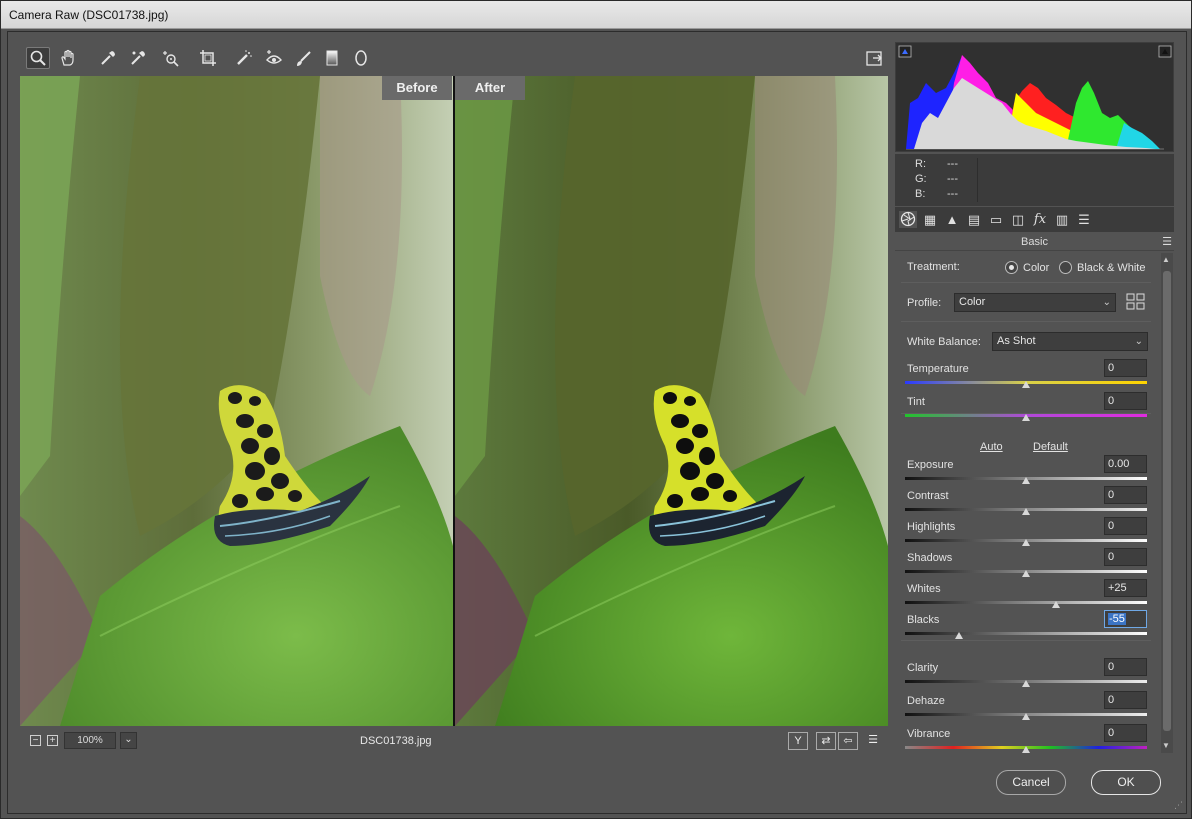 Image resolution: width=1192 pixels, height=819 pixels. What do you see at coordinates (1026, 511) in the screenshot?
I see `contrast-slider-thumb` at bounding box center [1026, 511].